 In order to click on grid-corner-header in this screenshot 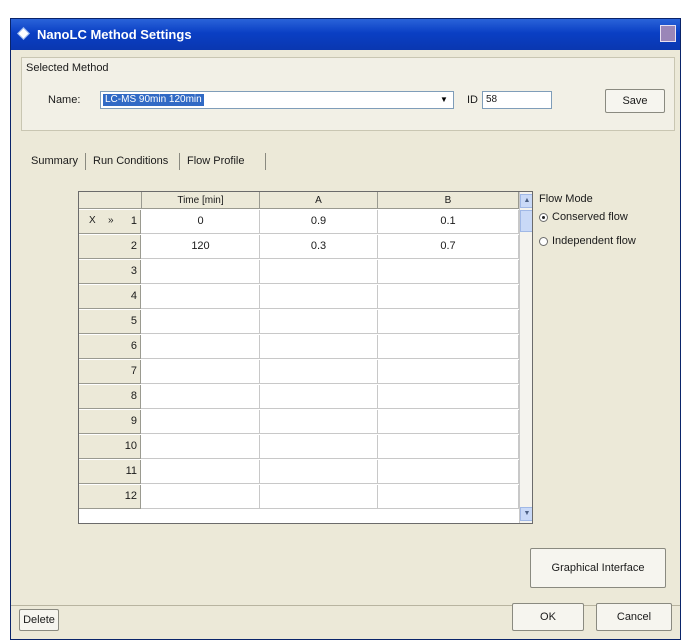, I will do `click(110, 200)`.